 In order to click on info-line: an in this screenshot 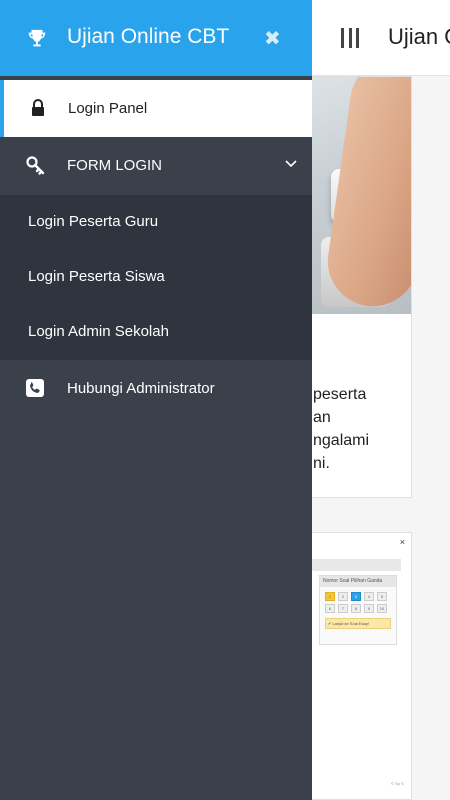, I will do `click(322, 417)`.